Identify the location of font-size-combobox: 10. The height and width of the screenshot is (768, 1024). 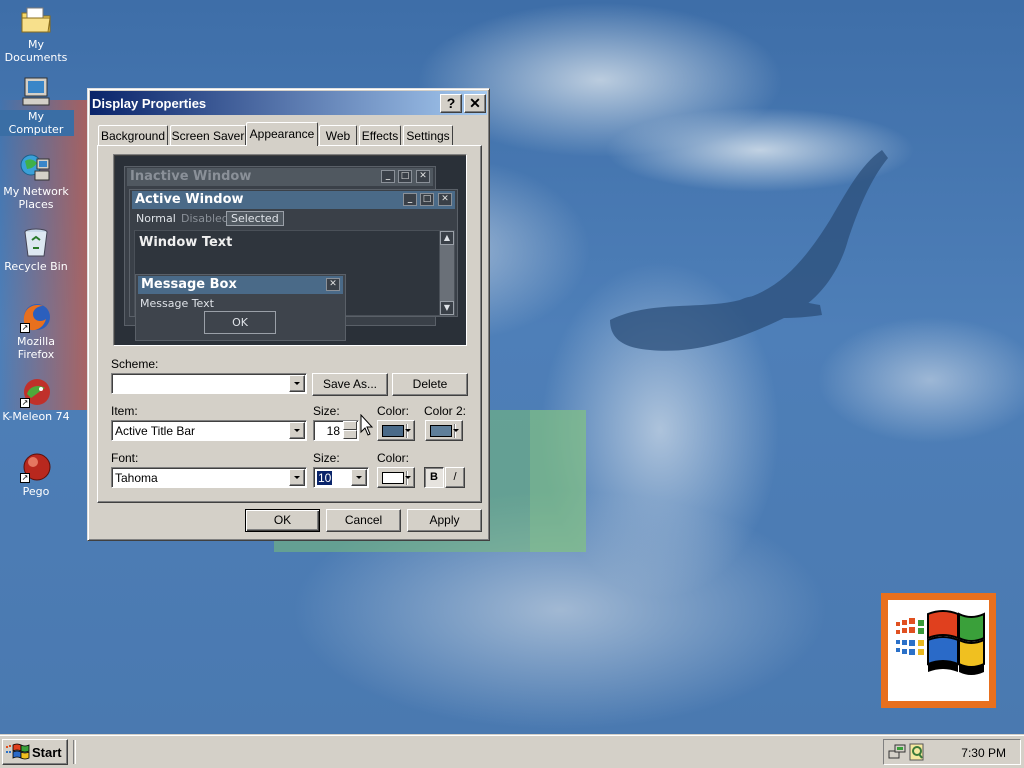
(341, 477).